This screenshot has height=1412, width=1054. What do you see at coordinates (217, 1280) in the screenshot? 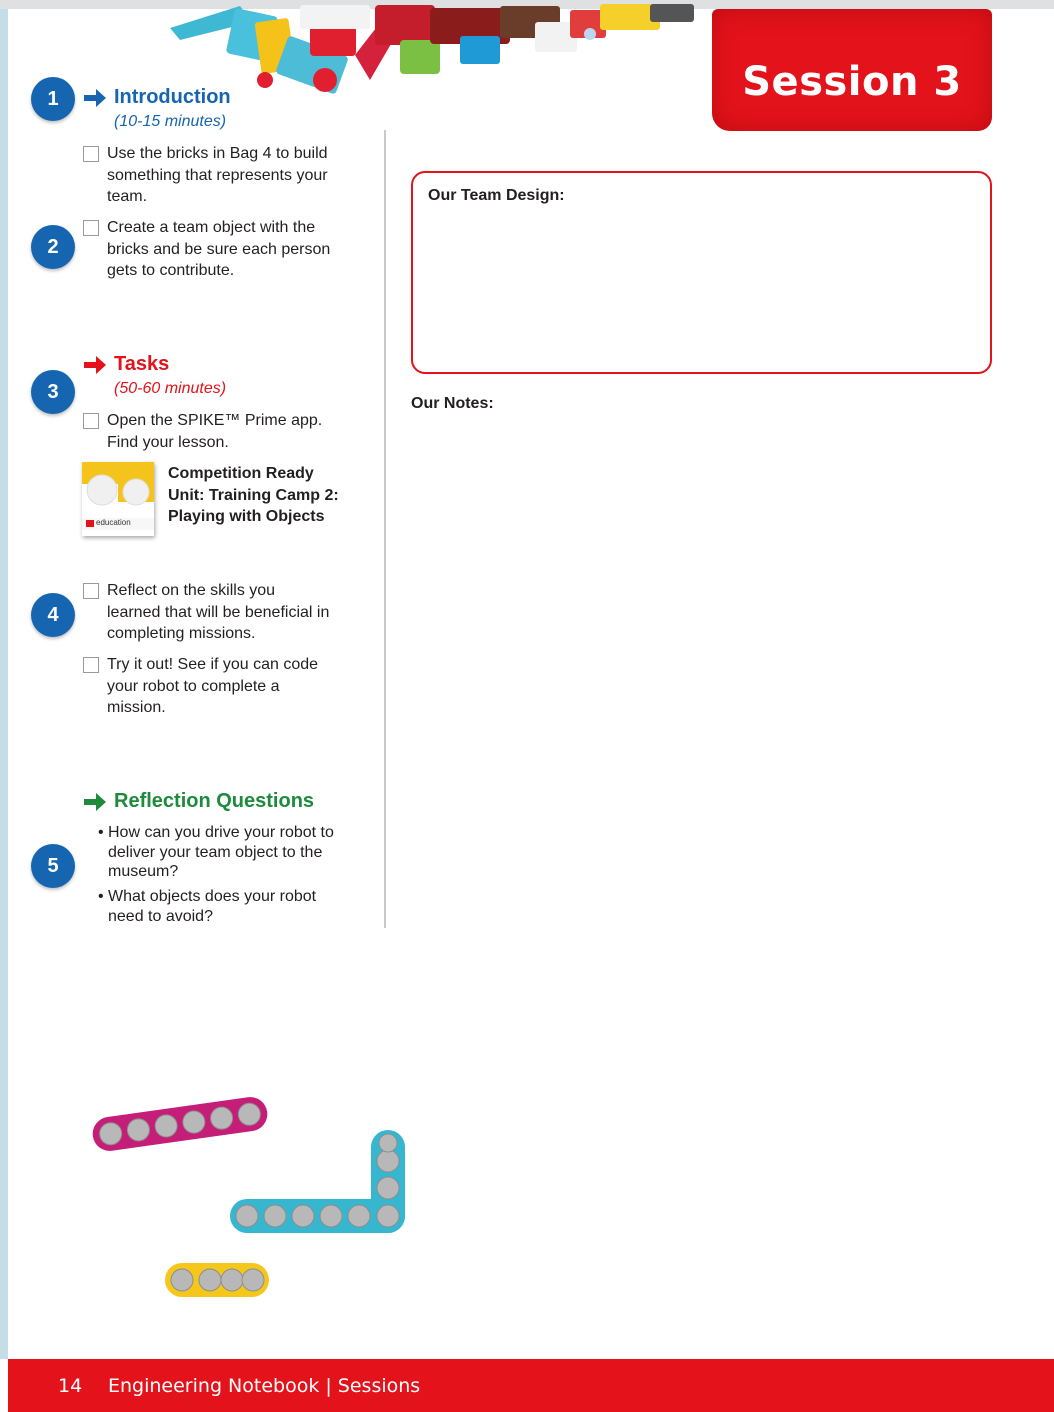
I see `yellow-beam` at bounding box center [217, 1280].